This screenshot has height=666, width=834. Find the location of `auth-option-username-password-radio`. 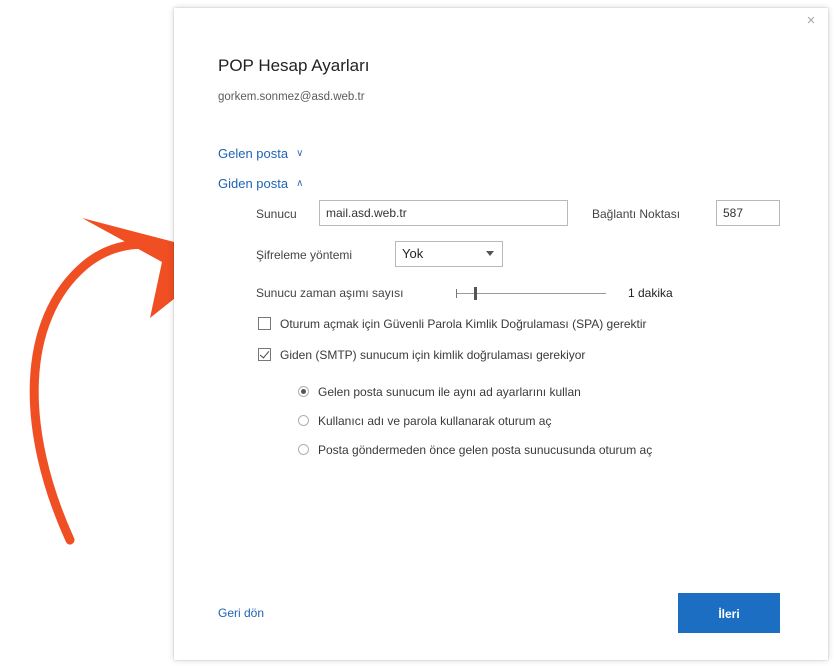

auth-option-username-password-radio is located at coordinates (303, 420).